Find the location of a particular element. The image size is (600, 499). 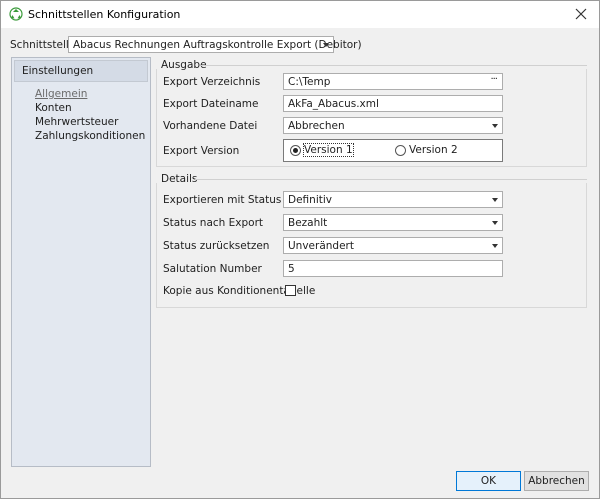

export-filename-label: Export Dateiname is located at coordinates (211, 104).